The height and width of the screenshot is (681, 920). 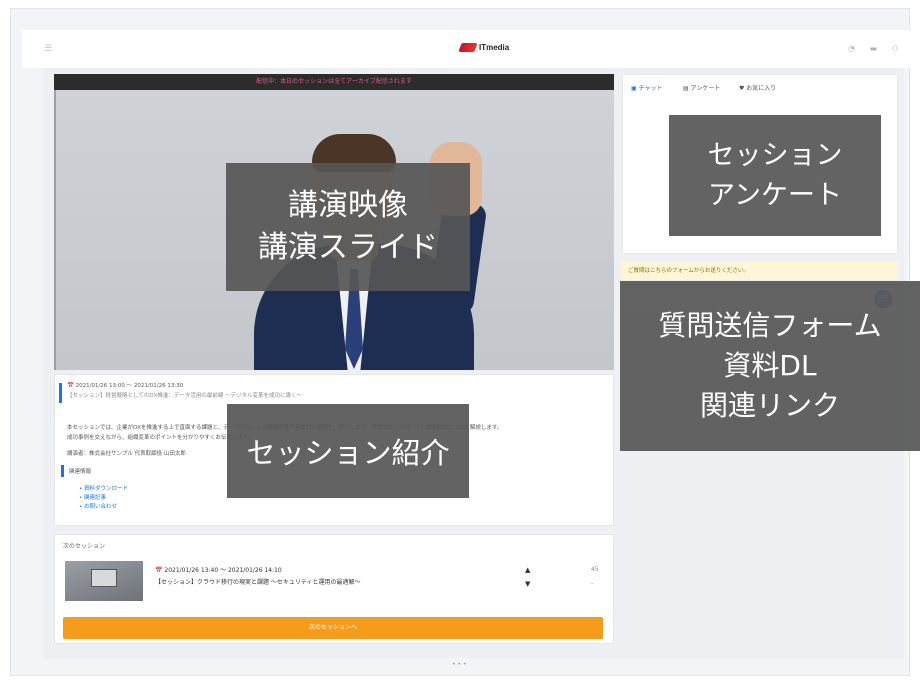 What do you see at coordinates (769, 405) in the screenshot?
I see `overlay-line: 関連リンク` at bounding box center [769, 405].